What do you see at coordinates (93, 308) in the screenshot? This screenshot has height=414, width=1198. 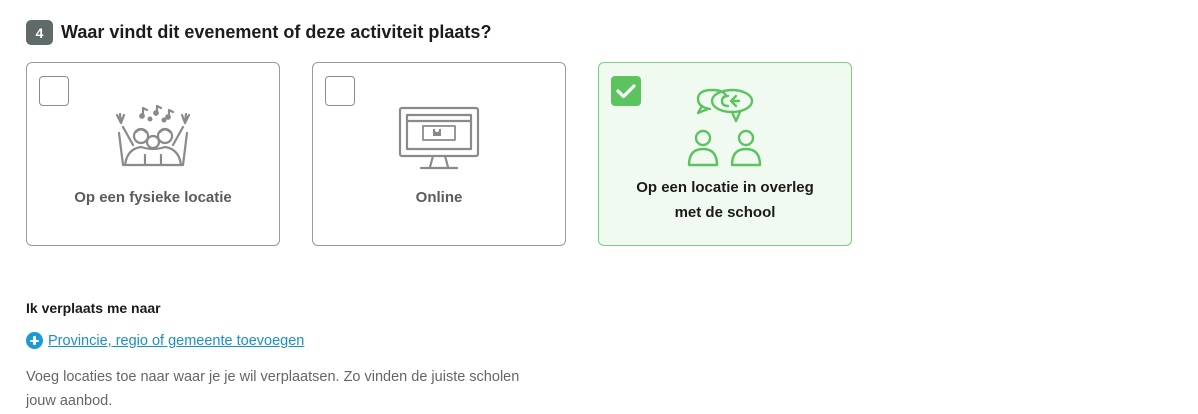 I see `travel-section-title: Ik verplaats me naar` at bounding box center [93, 308].